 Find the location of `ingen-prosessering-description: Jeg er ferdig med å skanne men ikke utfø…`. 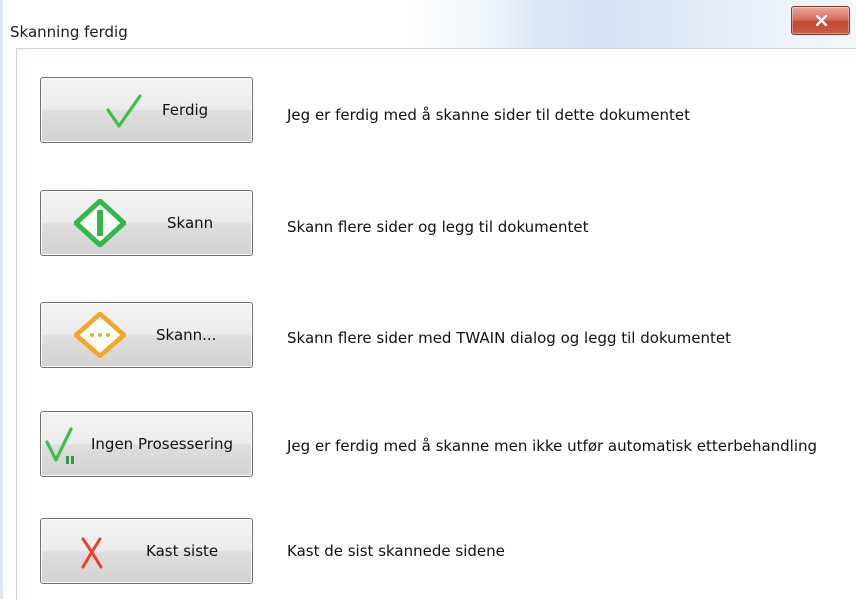

ingen-prosessering-description: Jeg er ferdig med å skanne men ikke utfø… is located at coordinates (552, 446).